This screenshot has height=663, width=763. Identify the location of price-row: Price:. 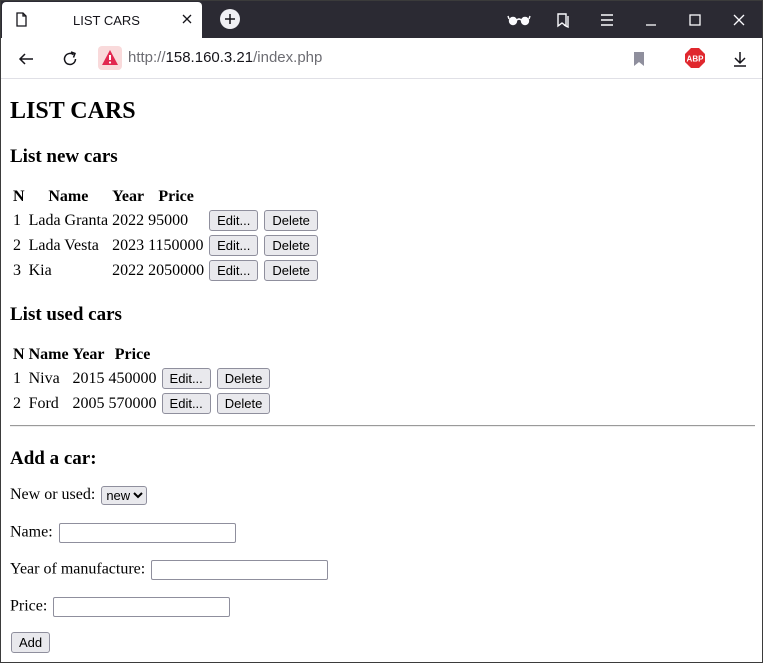
(120, 607).